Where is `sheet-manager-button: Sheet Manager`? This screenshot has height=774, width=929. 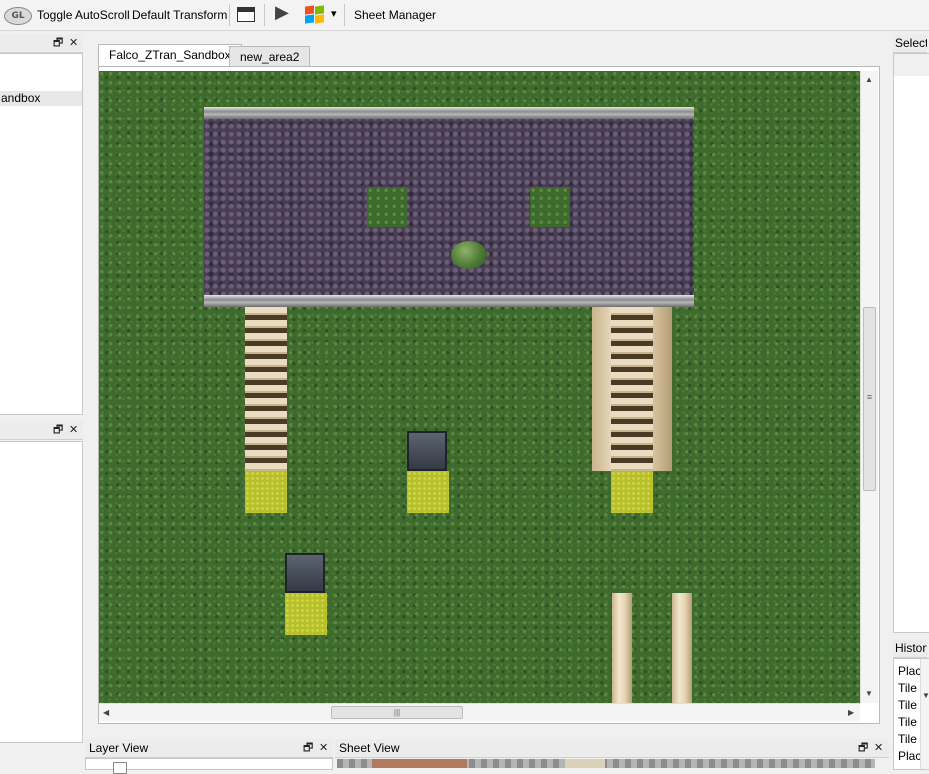 sheet-manager-button: Sheet Manager is located at coordinates (395, 15).